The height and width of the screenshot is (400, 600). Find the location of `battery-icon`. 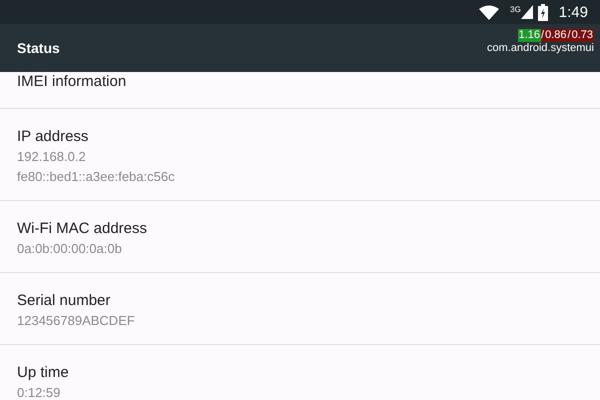

battery-icon is located at coordinates (543, 12).